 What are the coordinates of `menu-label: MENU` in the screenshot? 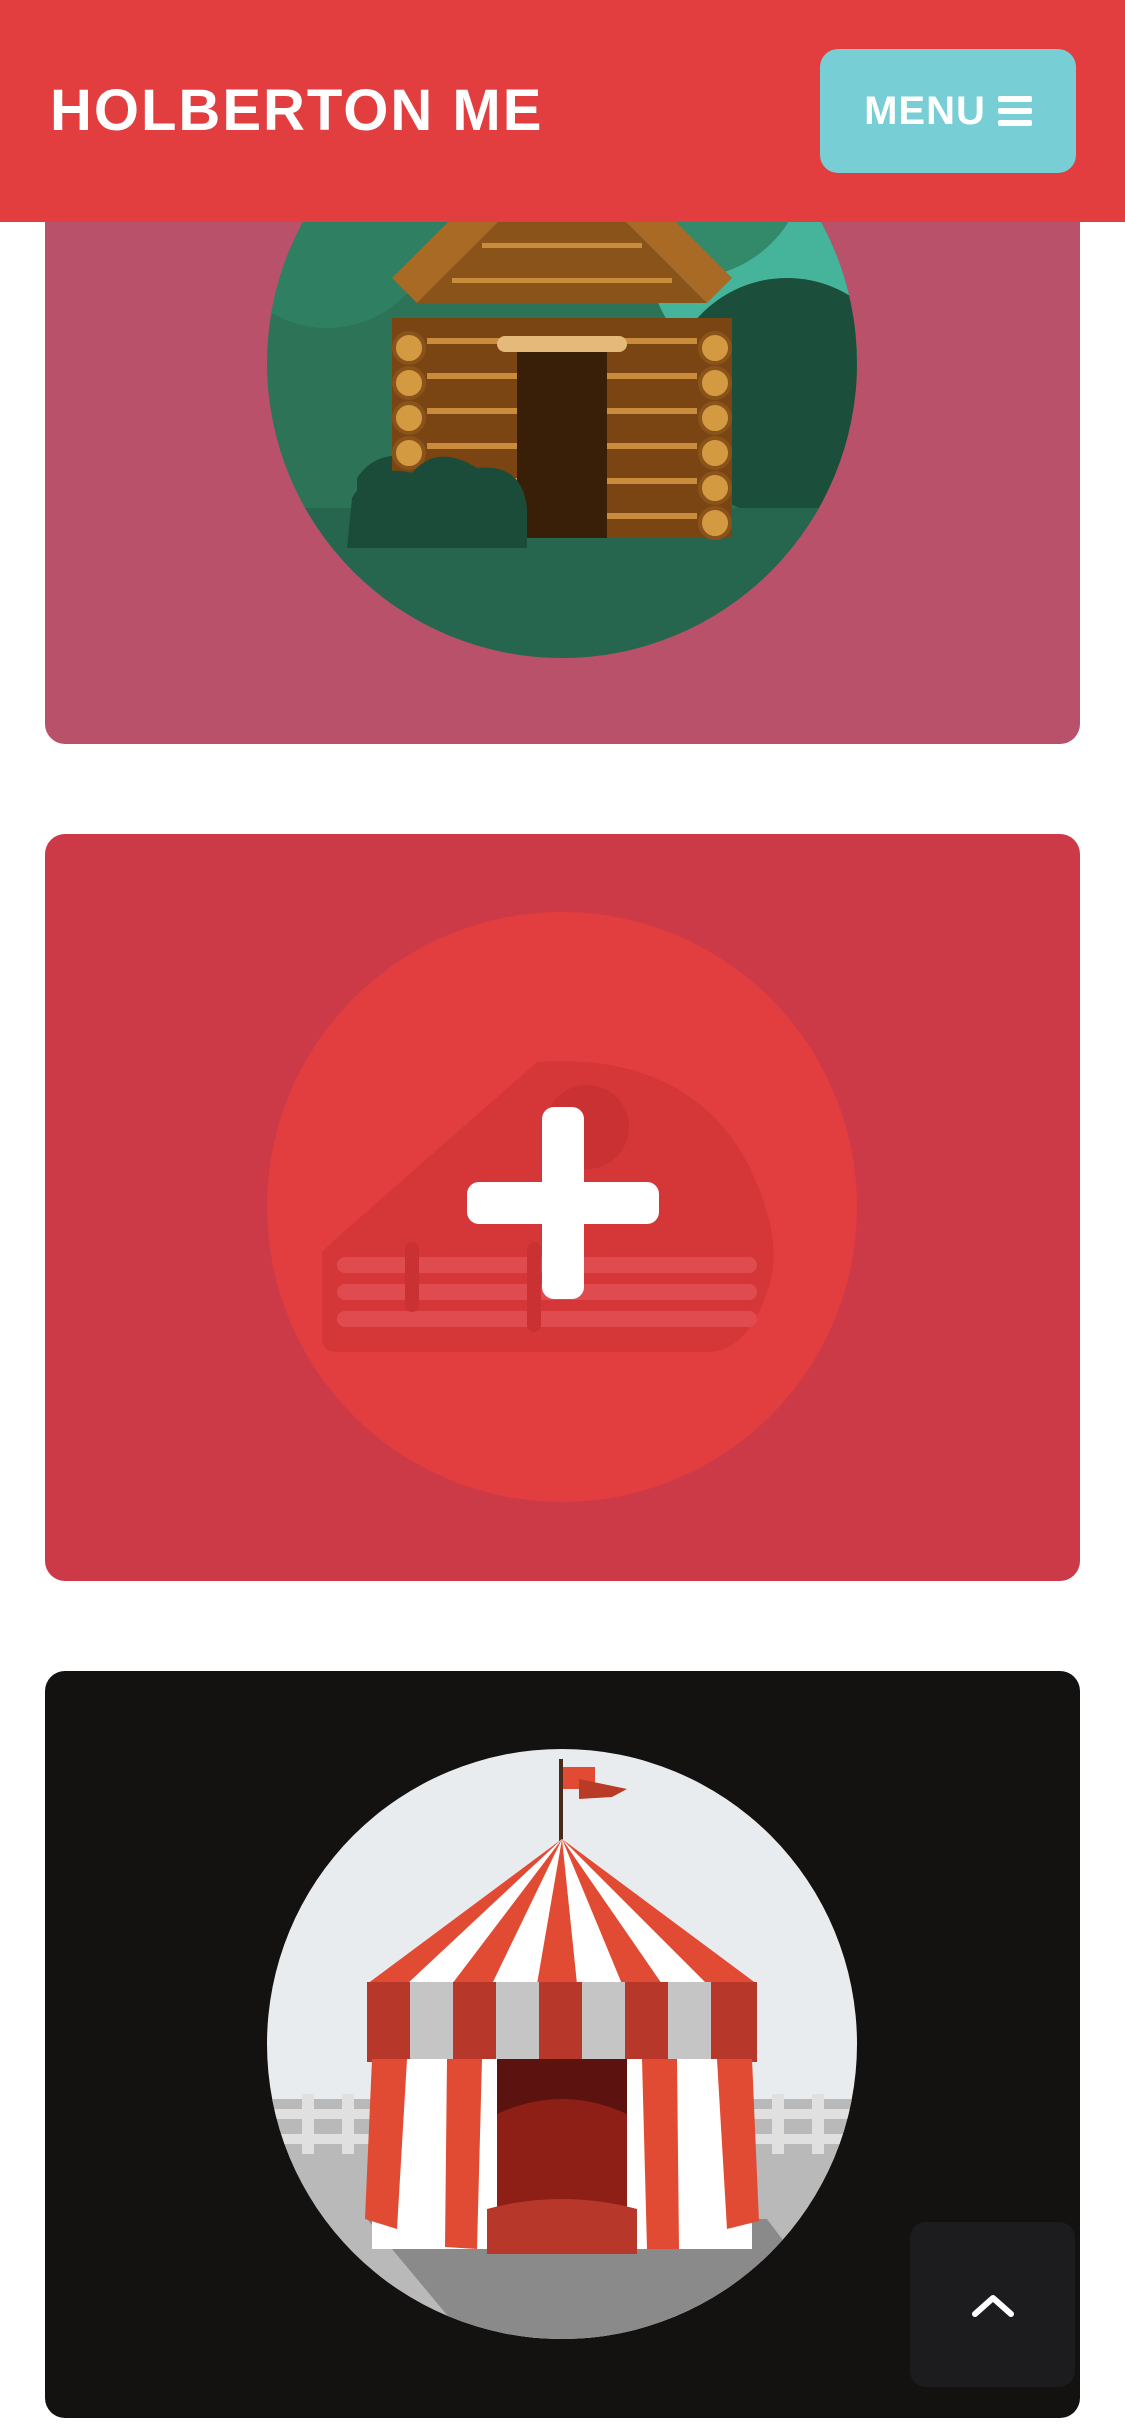 It's located at (925, 110).